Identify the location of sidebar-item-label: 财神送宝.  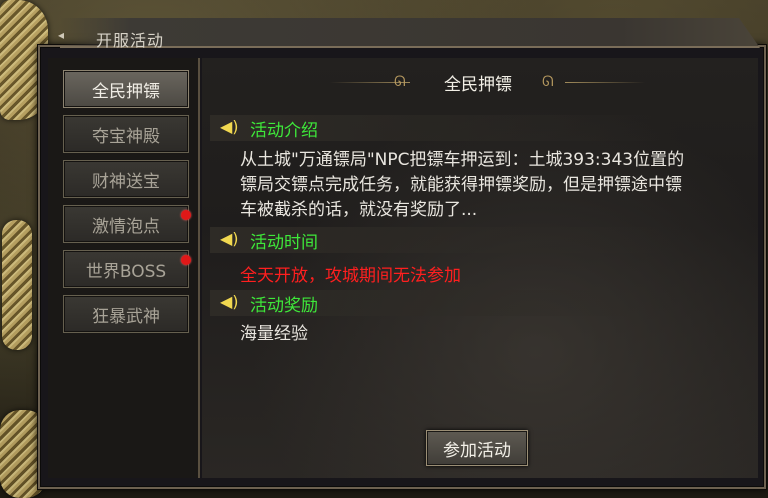
(126, 181).